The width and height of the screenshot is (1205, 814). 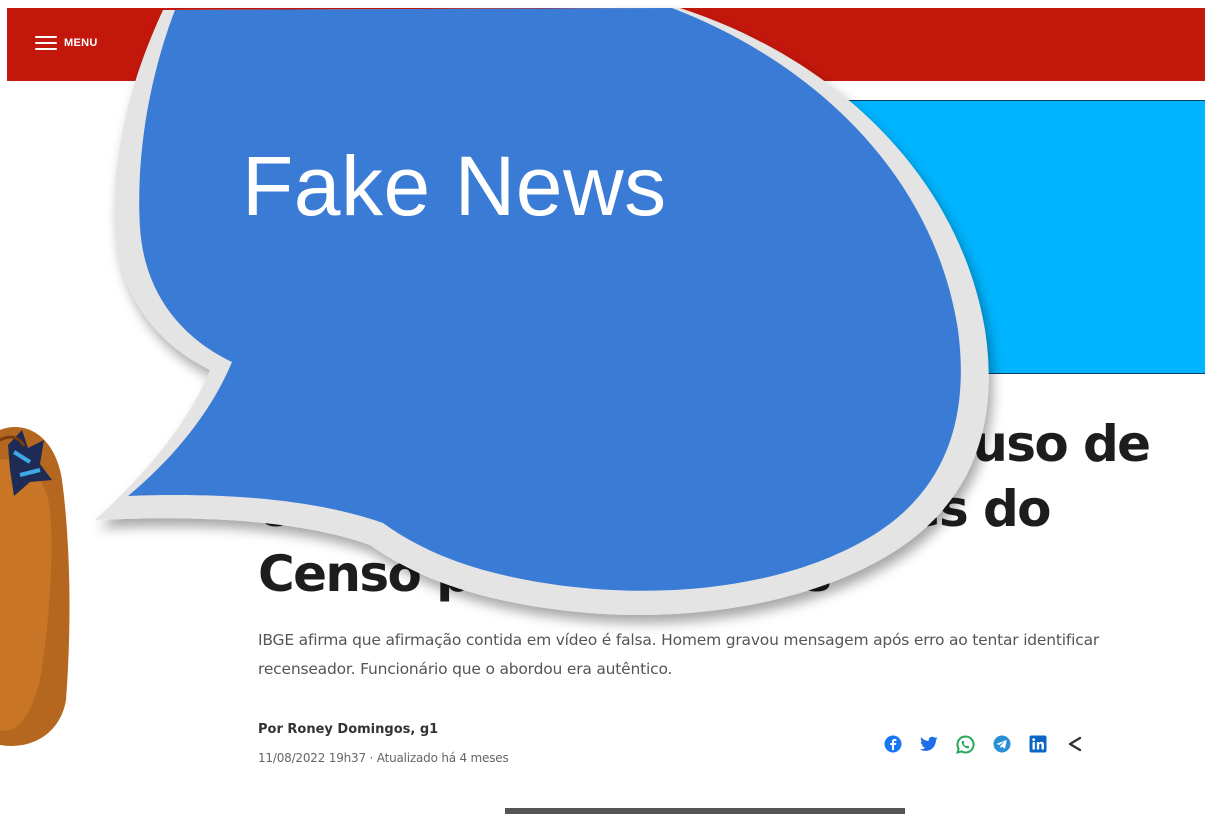 I want to click on video-thumbnail, so click(x=705, y=811).